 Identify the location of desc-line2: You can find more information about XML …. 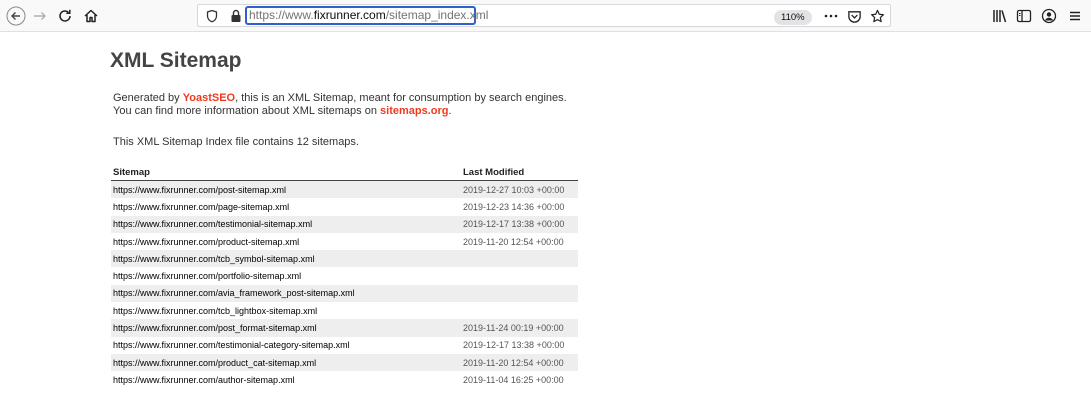
(247, 110).